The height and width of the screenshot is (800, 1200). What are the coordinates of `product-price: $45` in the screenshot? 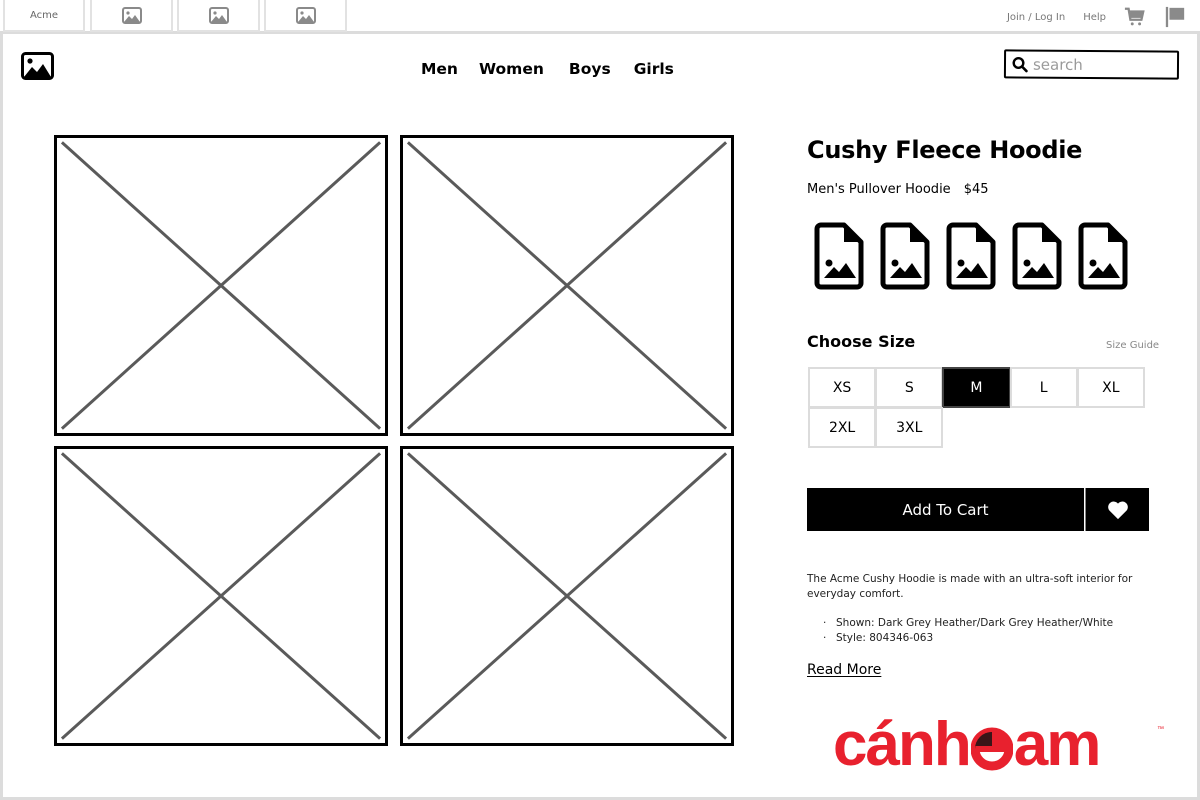 It's located at (976, 189).